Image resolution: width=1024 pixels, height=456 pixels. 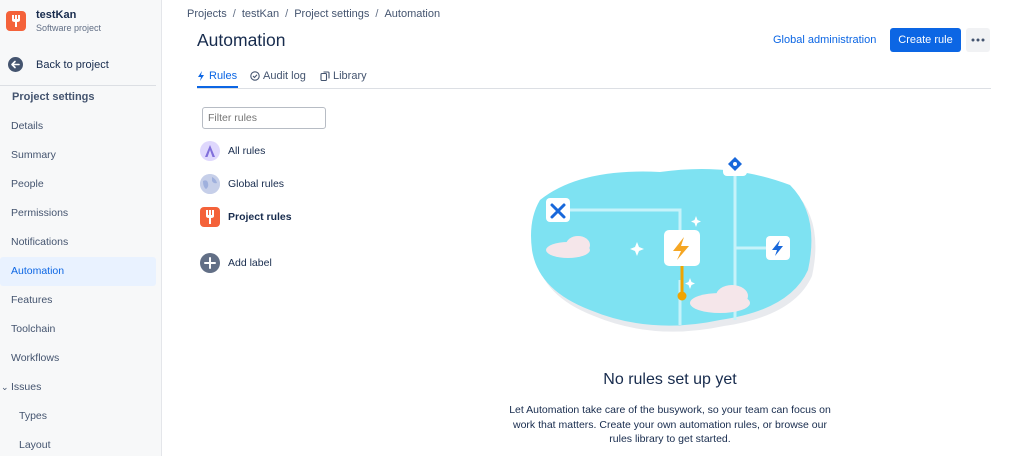 What do you see at coordinates (53, 97) in the screenshot?
I see `sidebar-section-title: Project settings` at bounding box center [53, 97].